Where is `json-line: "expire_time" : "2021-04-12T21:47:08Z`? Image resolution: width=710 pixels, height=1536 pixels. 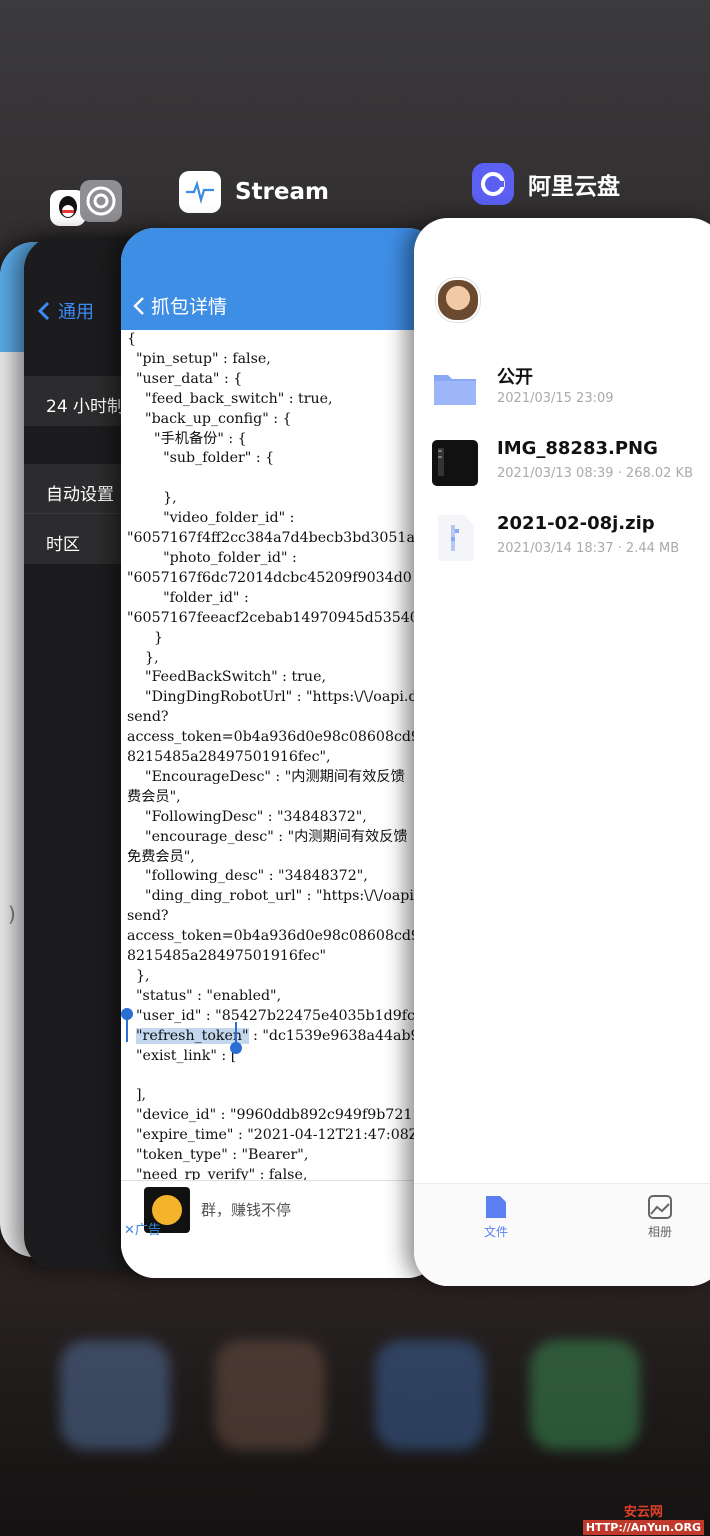
json-line: "expire_time" : "2021-04-12T21:47:08Z is located at coordinates (273, 1135).